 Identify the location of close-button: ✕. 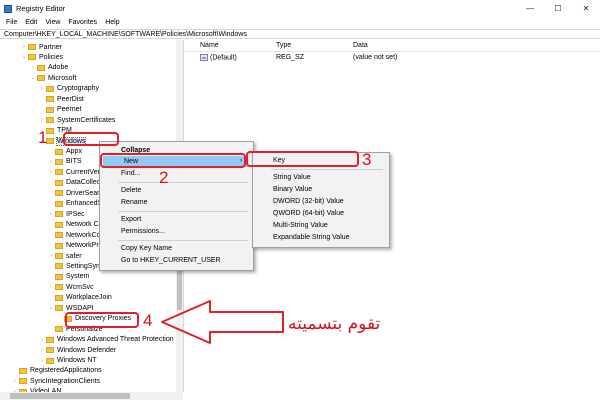
(586, 8).